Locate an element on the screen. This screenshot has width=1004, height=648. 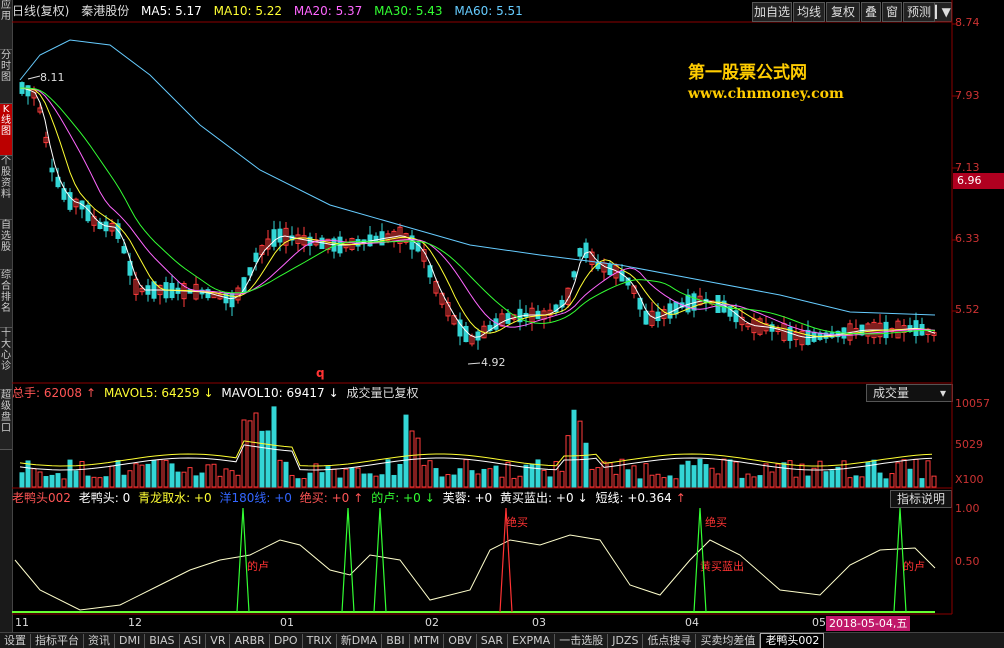
toolbar-button: 复权 is located at coordinates (843, 12).